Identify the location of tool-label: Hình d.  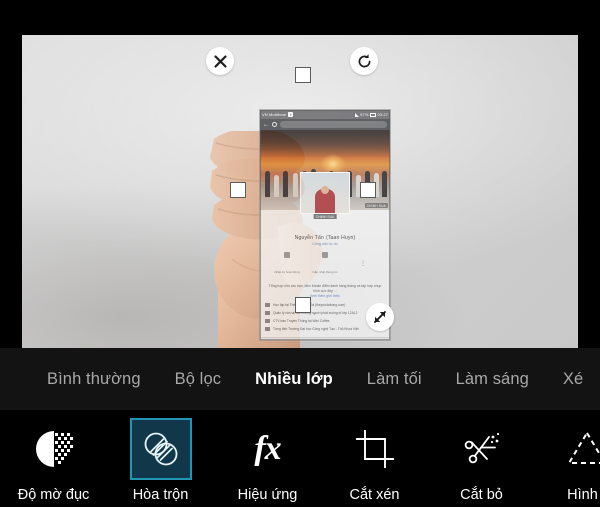
(583, 495).